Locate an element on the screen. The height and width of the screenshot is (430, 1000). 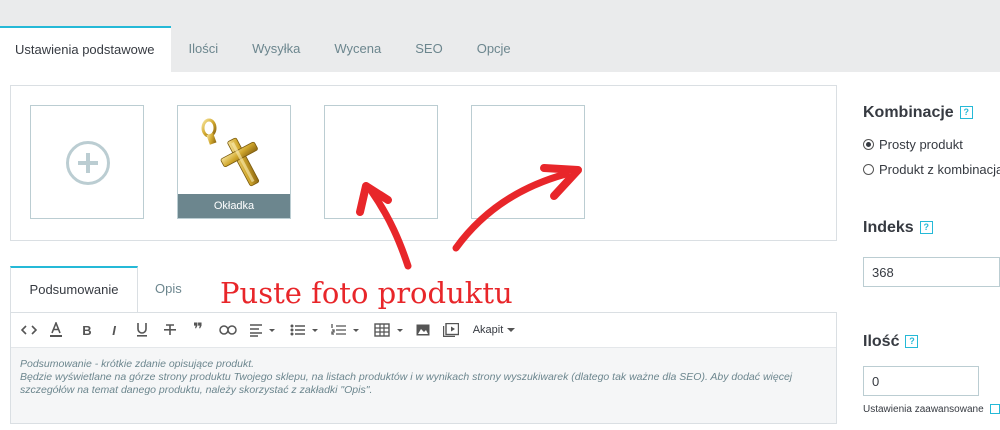
radio-unchecked-icon is located at coordinates (868, 169).